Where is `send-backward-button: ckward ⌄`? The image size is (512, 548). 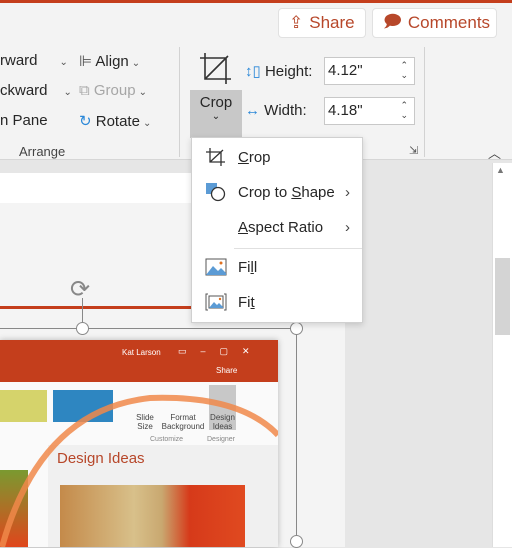 send-backward-button: ckward ⌄ is located at coordinates (36, 90).